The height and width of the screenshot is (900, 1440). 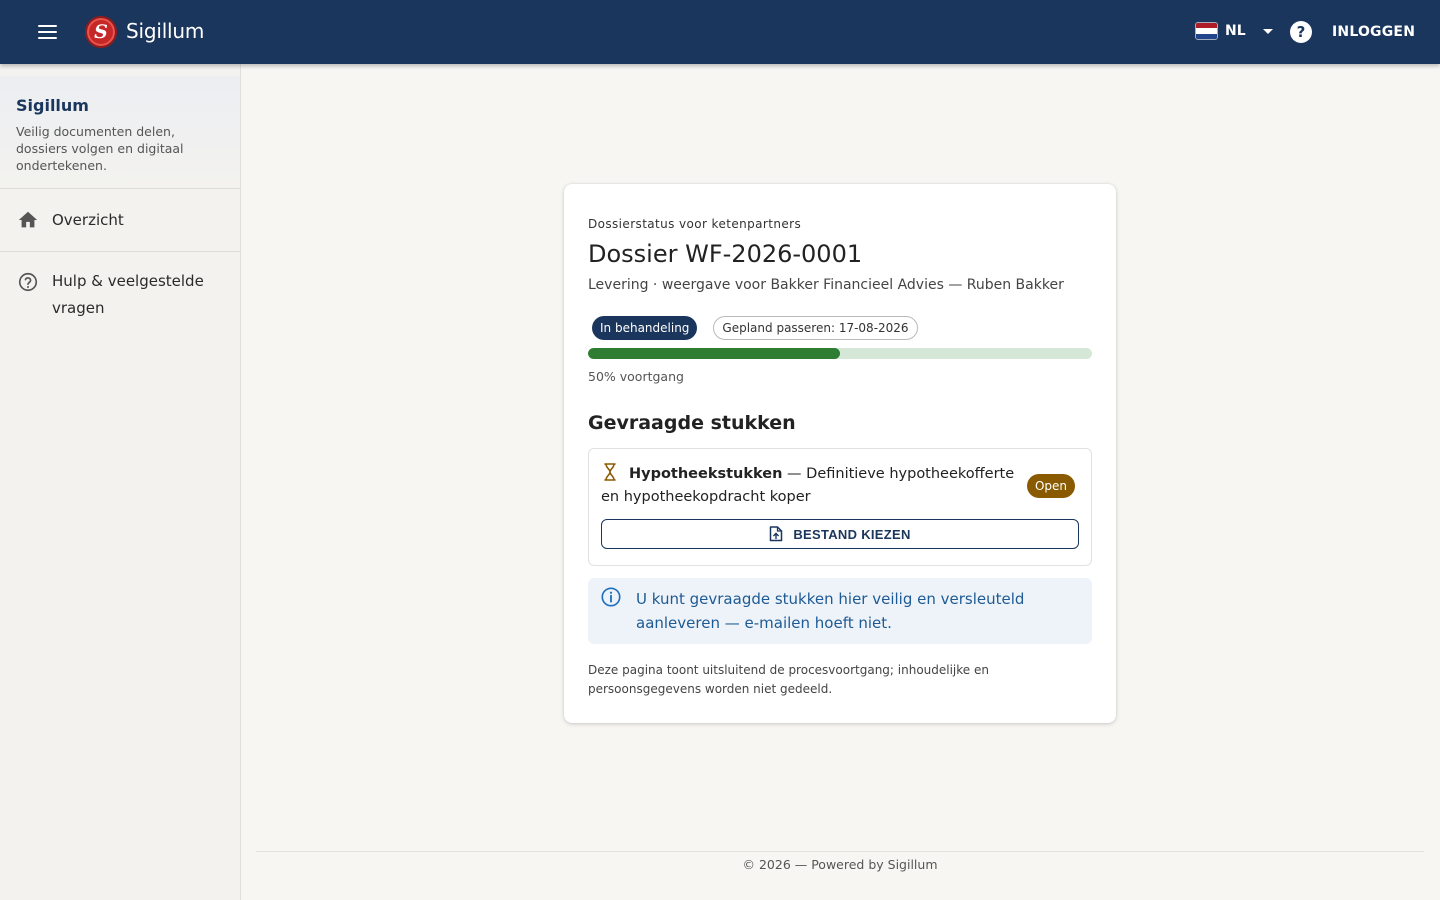 I want to click on progress-bar, so click(x=840, y=353).